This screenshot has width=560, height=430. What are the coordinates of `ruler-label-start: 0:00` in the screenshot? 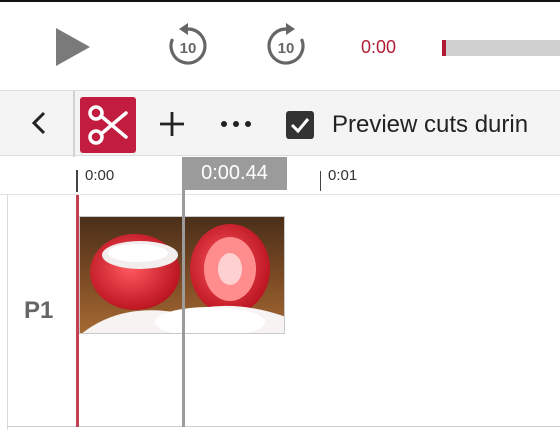 It's located at (100, 175).